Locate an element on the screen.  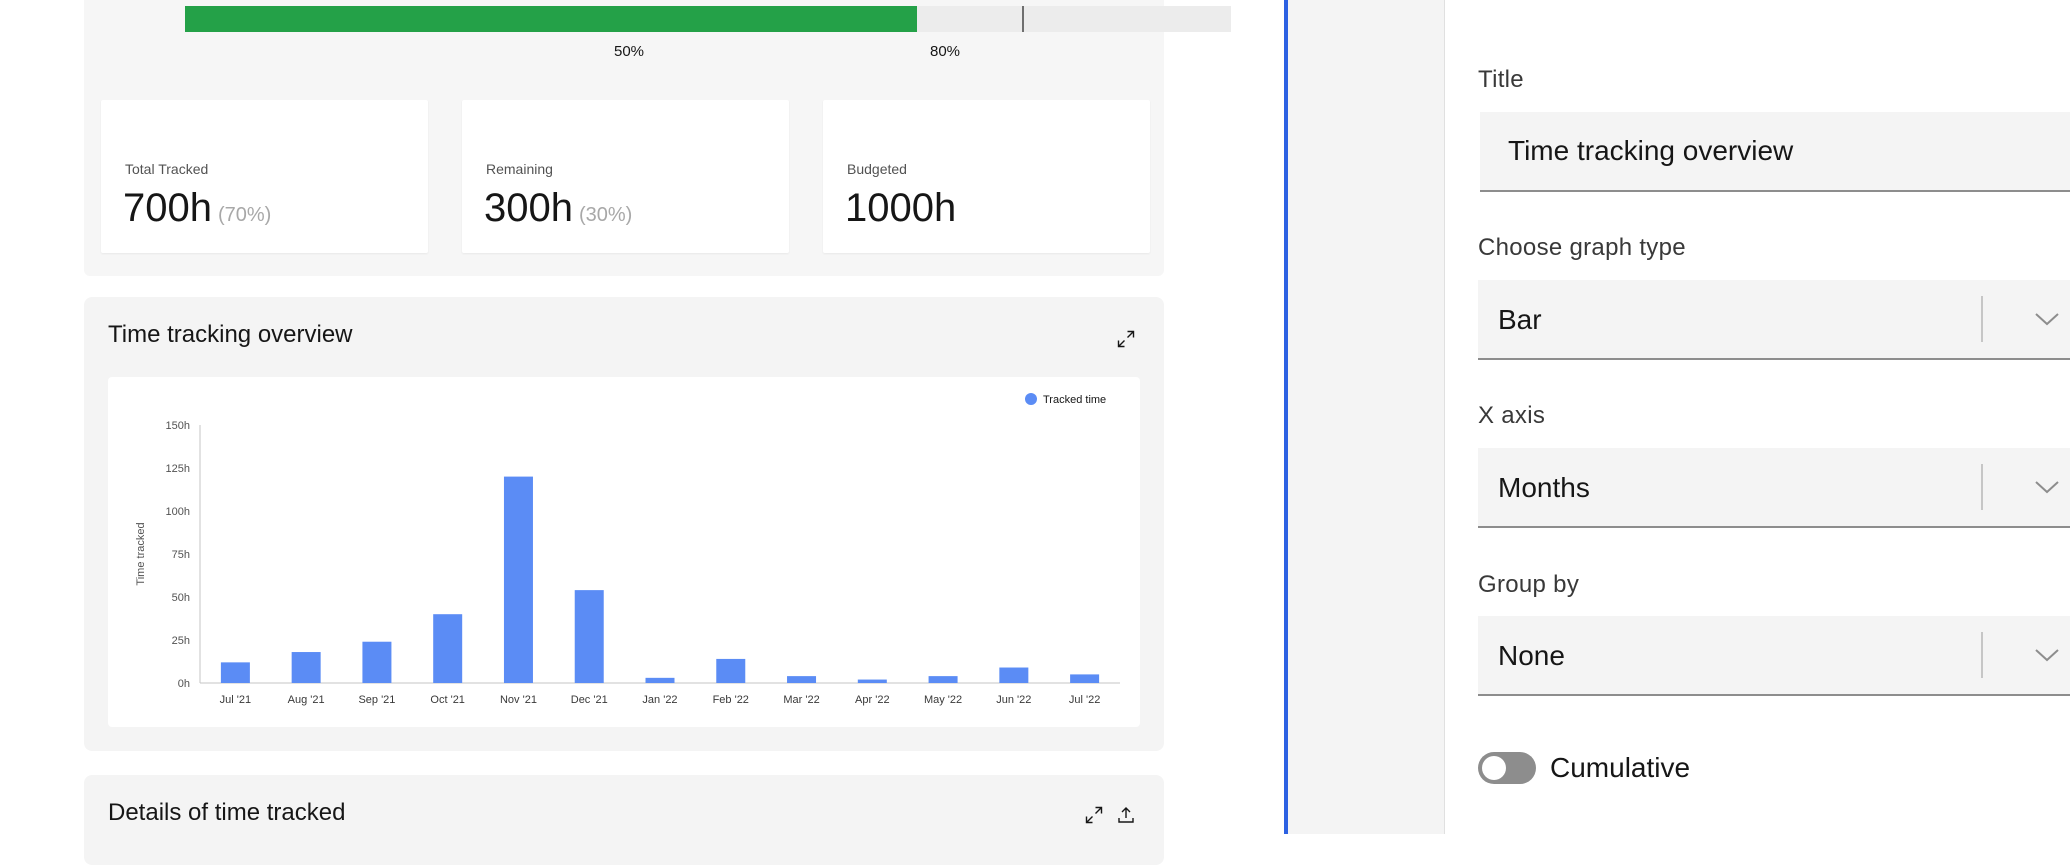
details-card: Details of time tracked is located at coordinates (624, 820).